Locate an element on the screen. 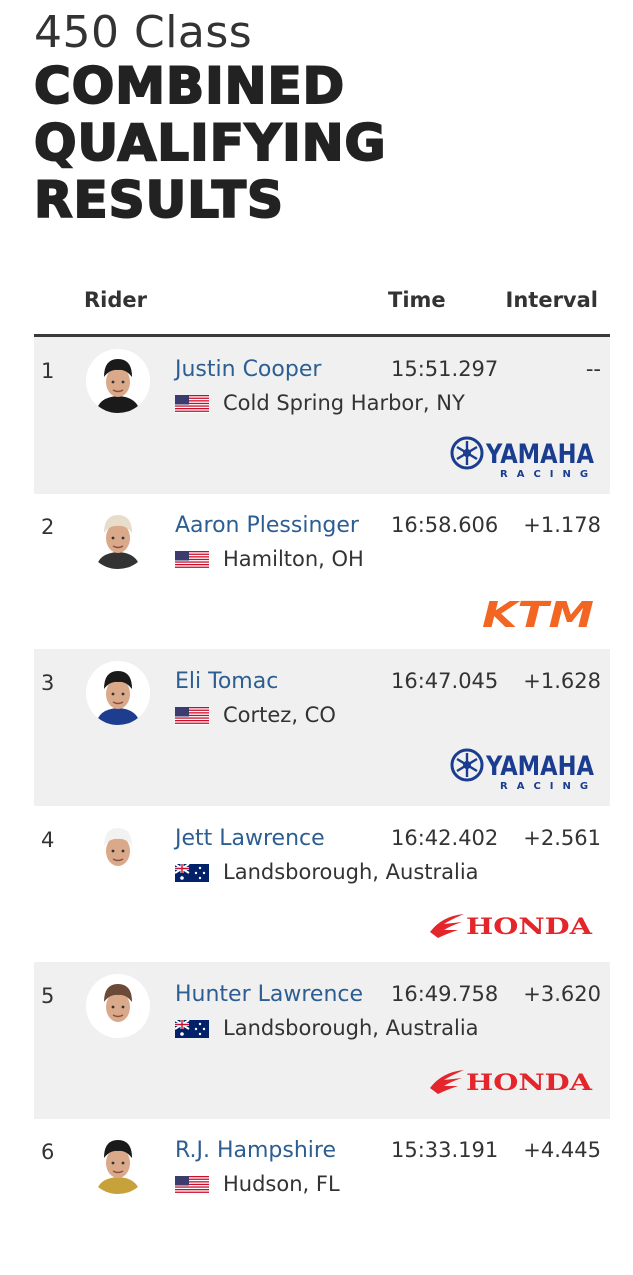 This screenshot has height=1275, width=633. column-header-interval: Interval is located at coordinates (551, 300).